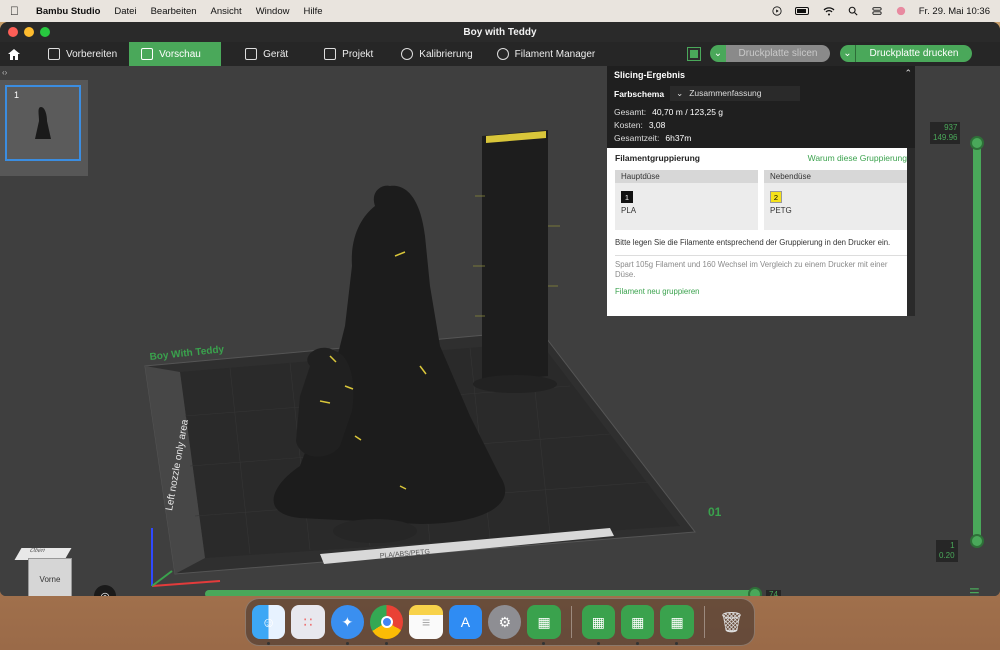 Image resolution: width=1000 pixels, height=650 pixels. I want to click on dock-launchpad: ∷, so click(308, 622).